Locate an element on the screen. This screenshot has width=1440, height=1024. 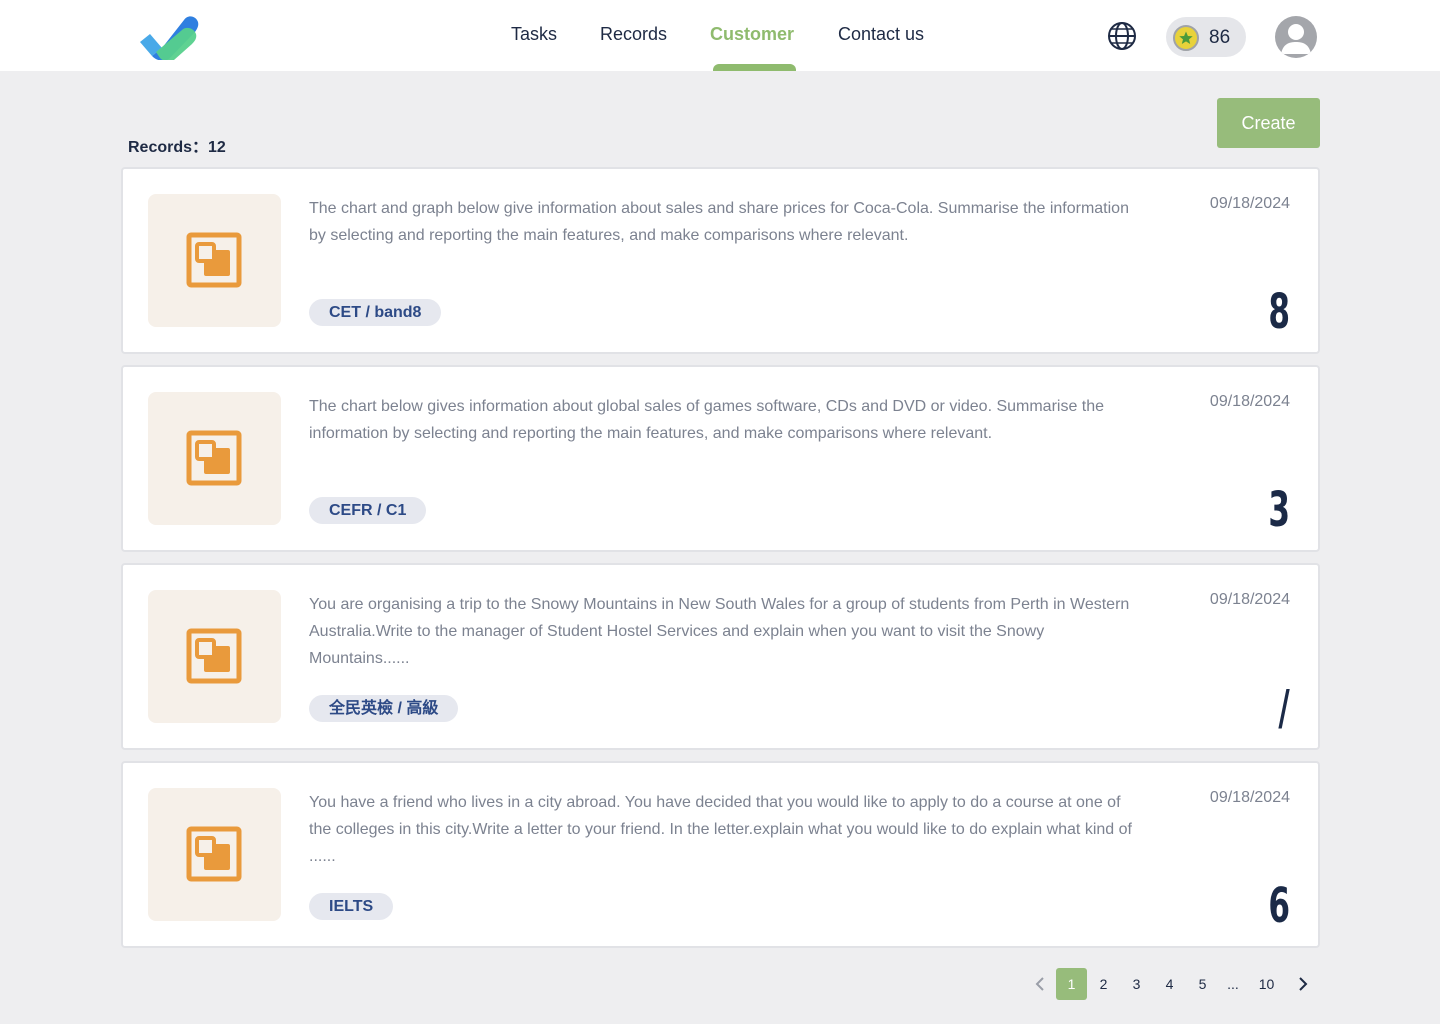
record-score: 6 is located at coordinates (1279, 906).